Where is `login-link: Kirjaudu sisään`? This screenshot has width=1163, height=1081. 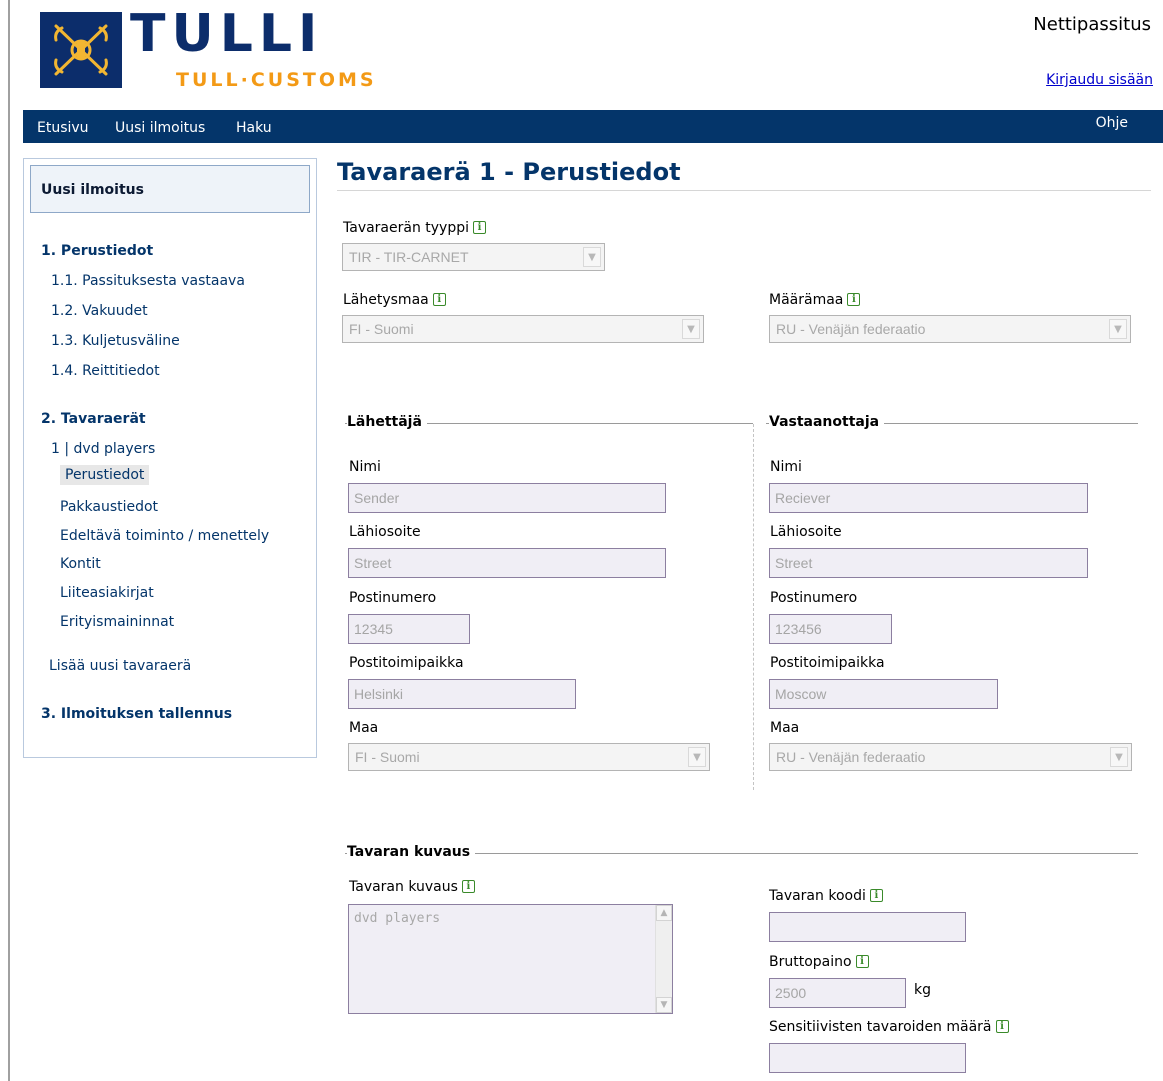
login-link: Kirjaudu sisään is located at coordinates (1099, 80).